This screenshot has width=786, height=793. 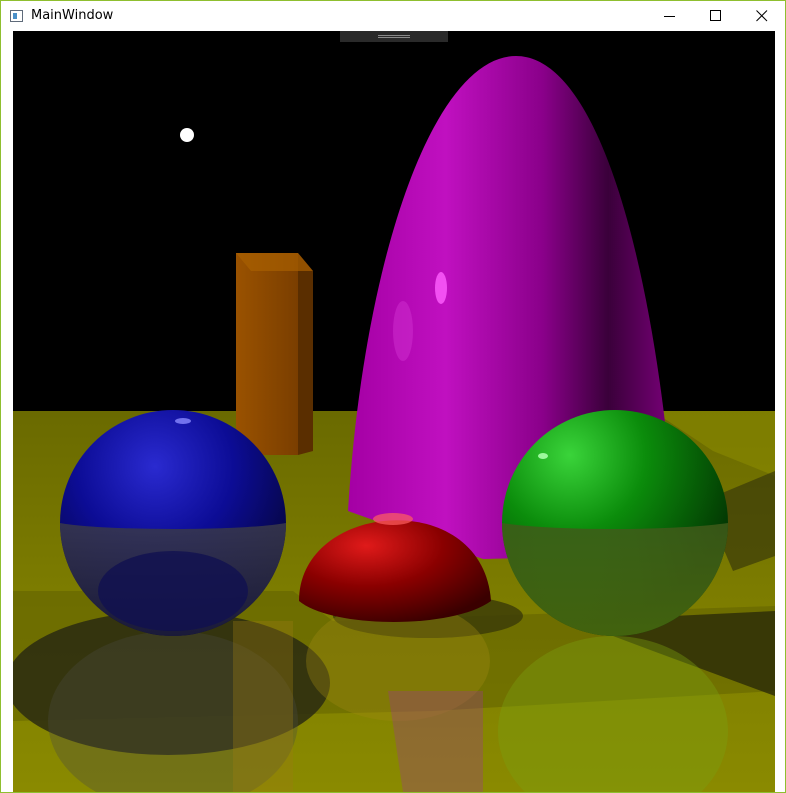 What do you see at coordinates (263, 706) in the screenshot?
I see `box-reflection` at bounding box center [263, 706].